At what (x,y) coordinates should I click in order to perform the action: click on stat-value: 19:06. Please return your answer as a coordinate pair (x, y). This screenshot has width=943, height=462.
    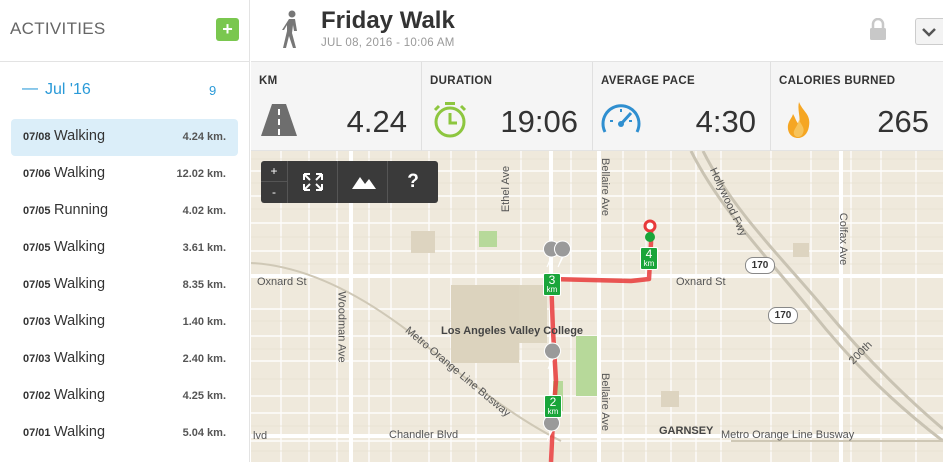
    Looking at the image, I should click on (539, 121).